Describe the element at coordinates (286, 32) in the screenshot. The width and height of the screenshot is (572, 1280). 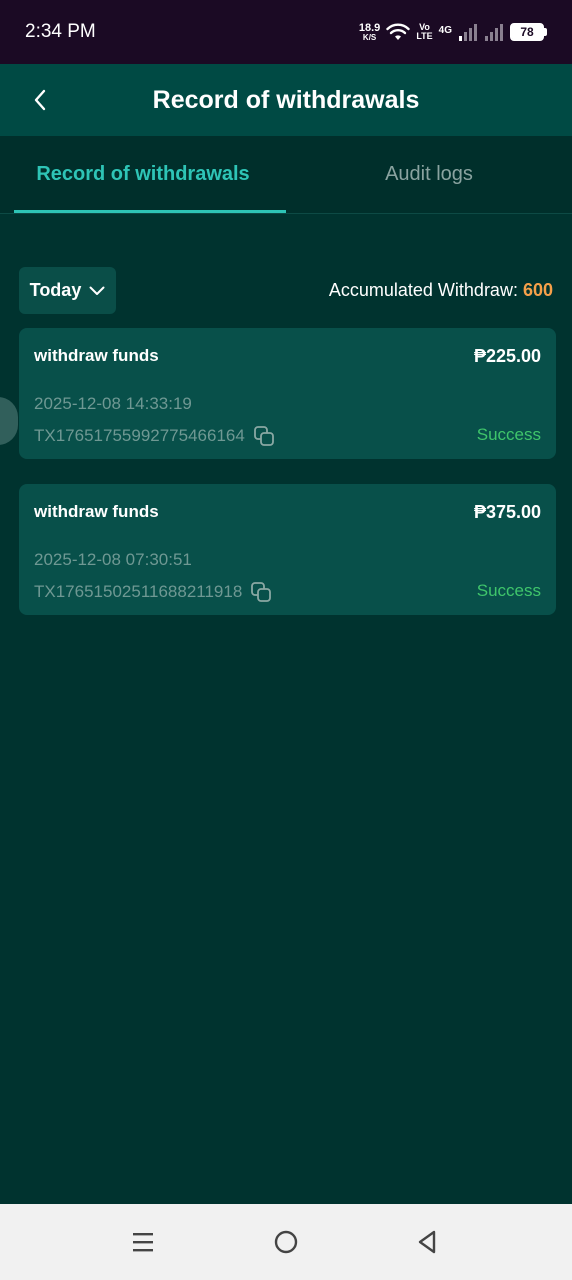
I see `status-bar: 2:34 PM 18.9 K/S Vo LTE 4G 78` at that location.